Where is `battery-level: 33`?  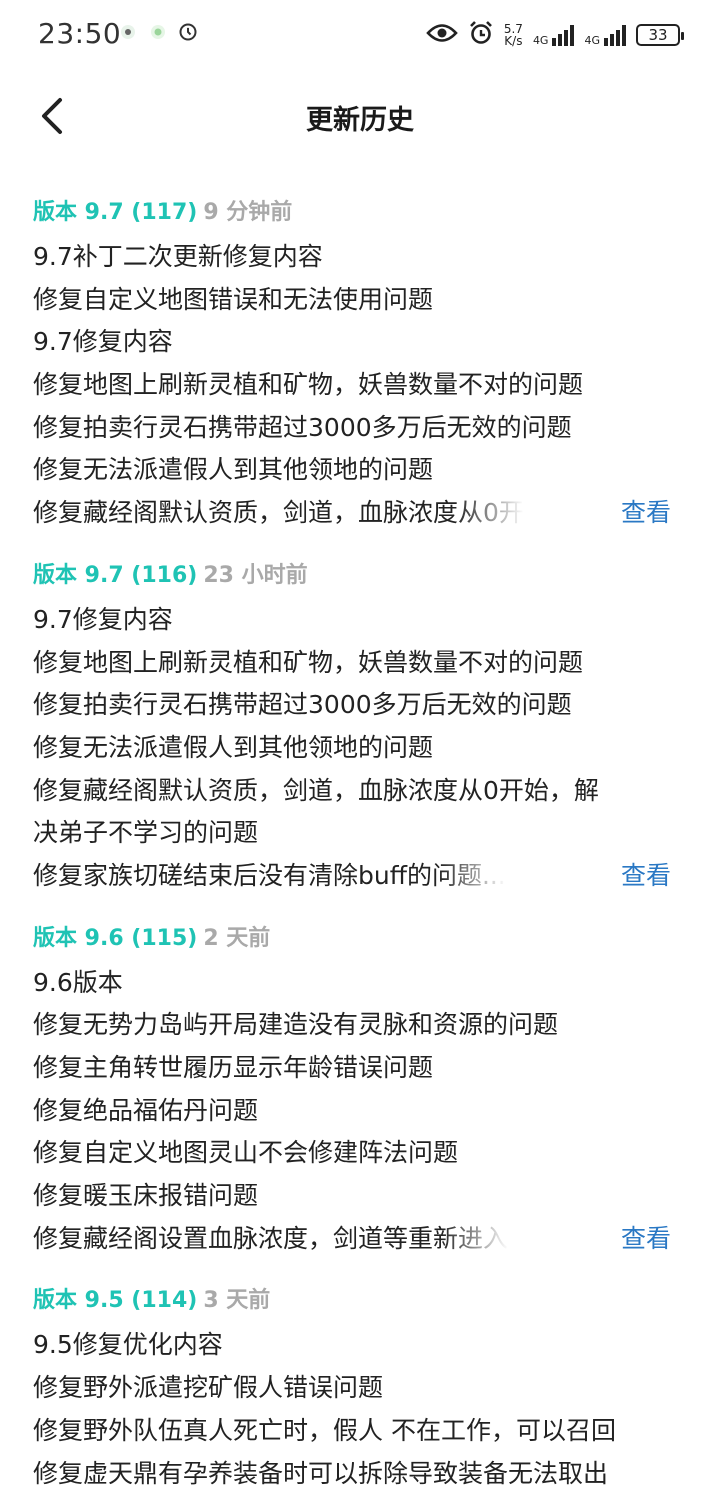 battery-level: 33 is located at coordinates (658, 35).